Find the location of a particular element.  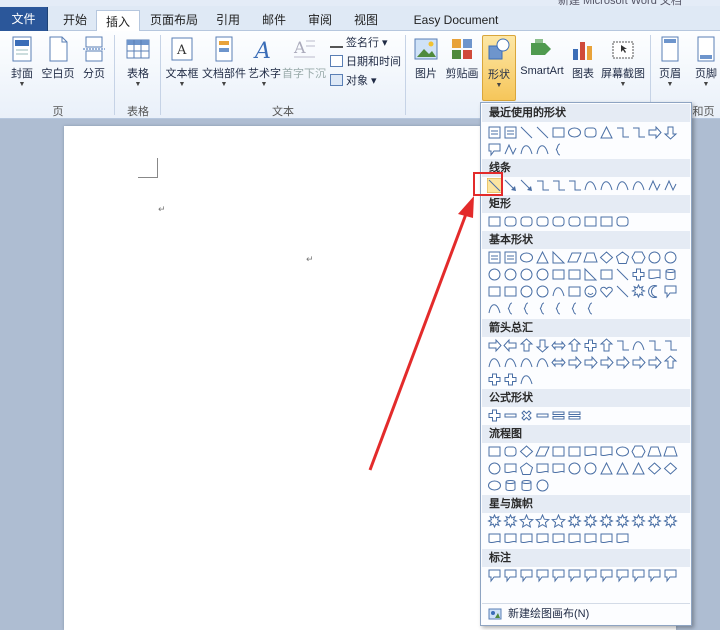

annotation-arrow is located at coordinates (421, 333).